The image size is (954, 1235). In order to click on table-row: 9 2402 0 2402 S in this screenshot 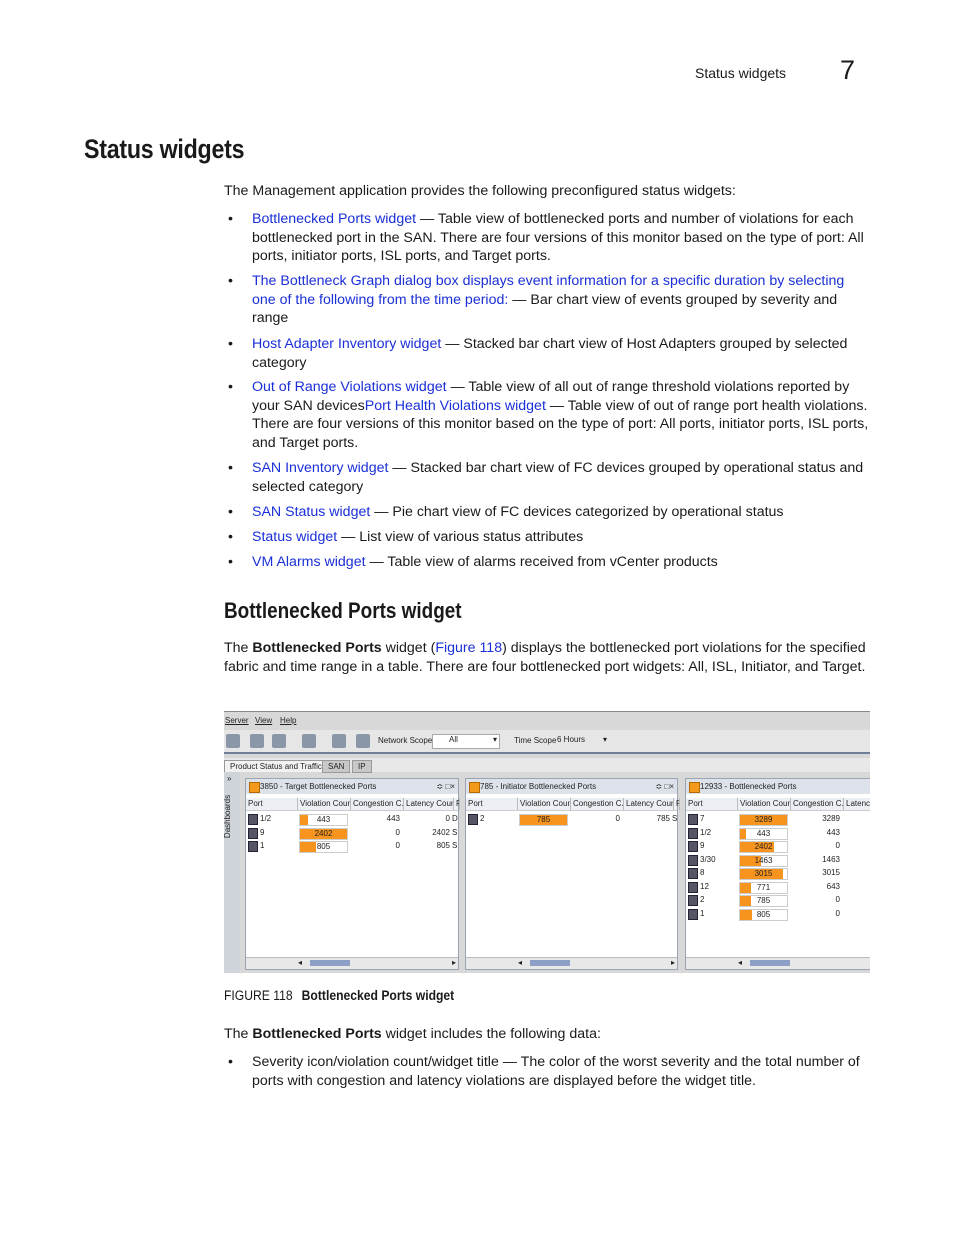, I will do `click(352, 833)`.